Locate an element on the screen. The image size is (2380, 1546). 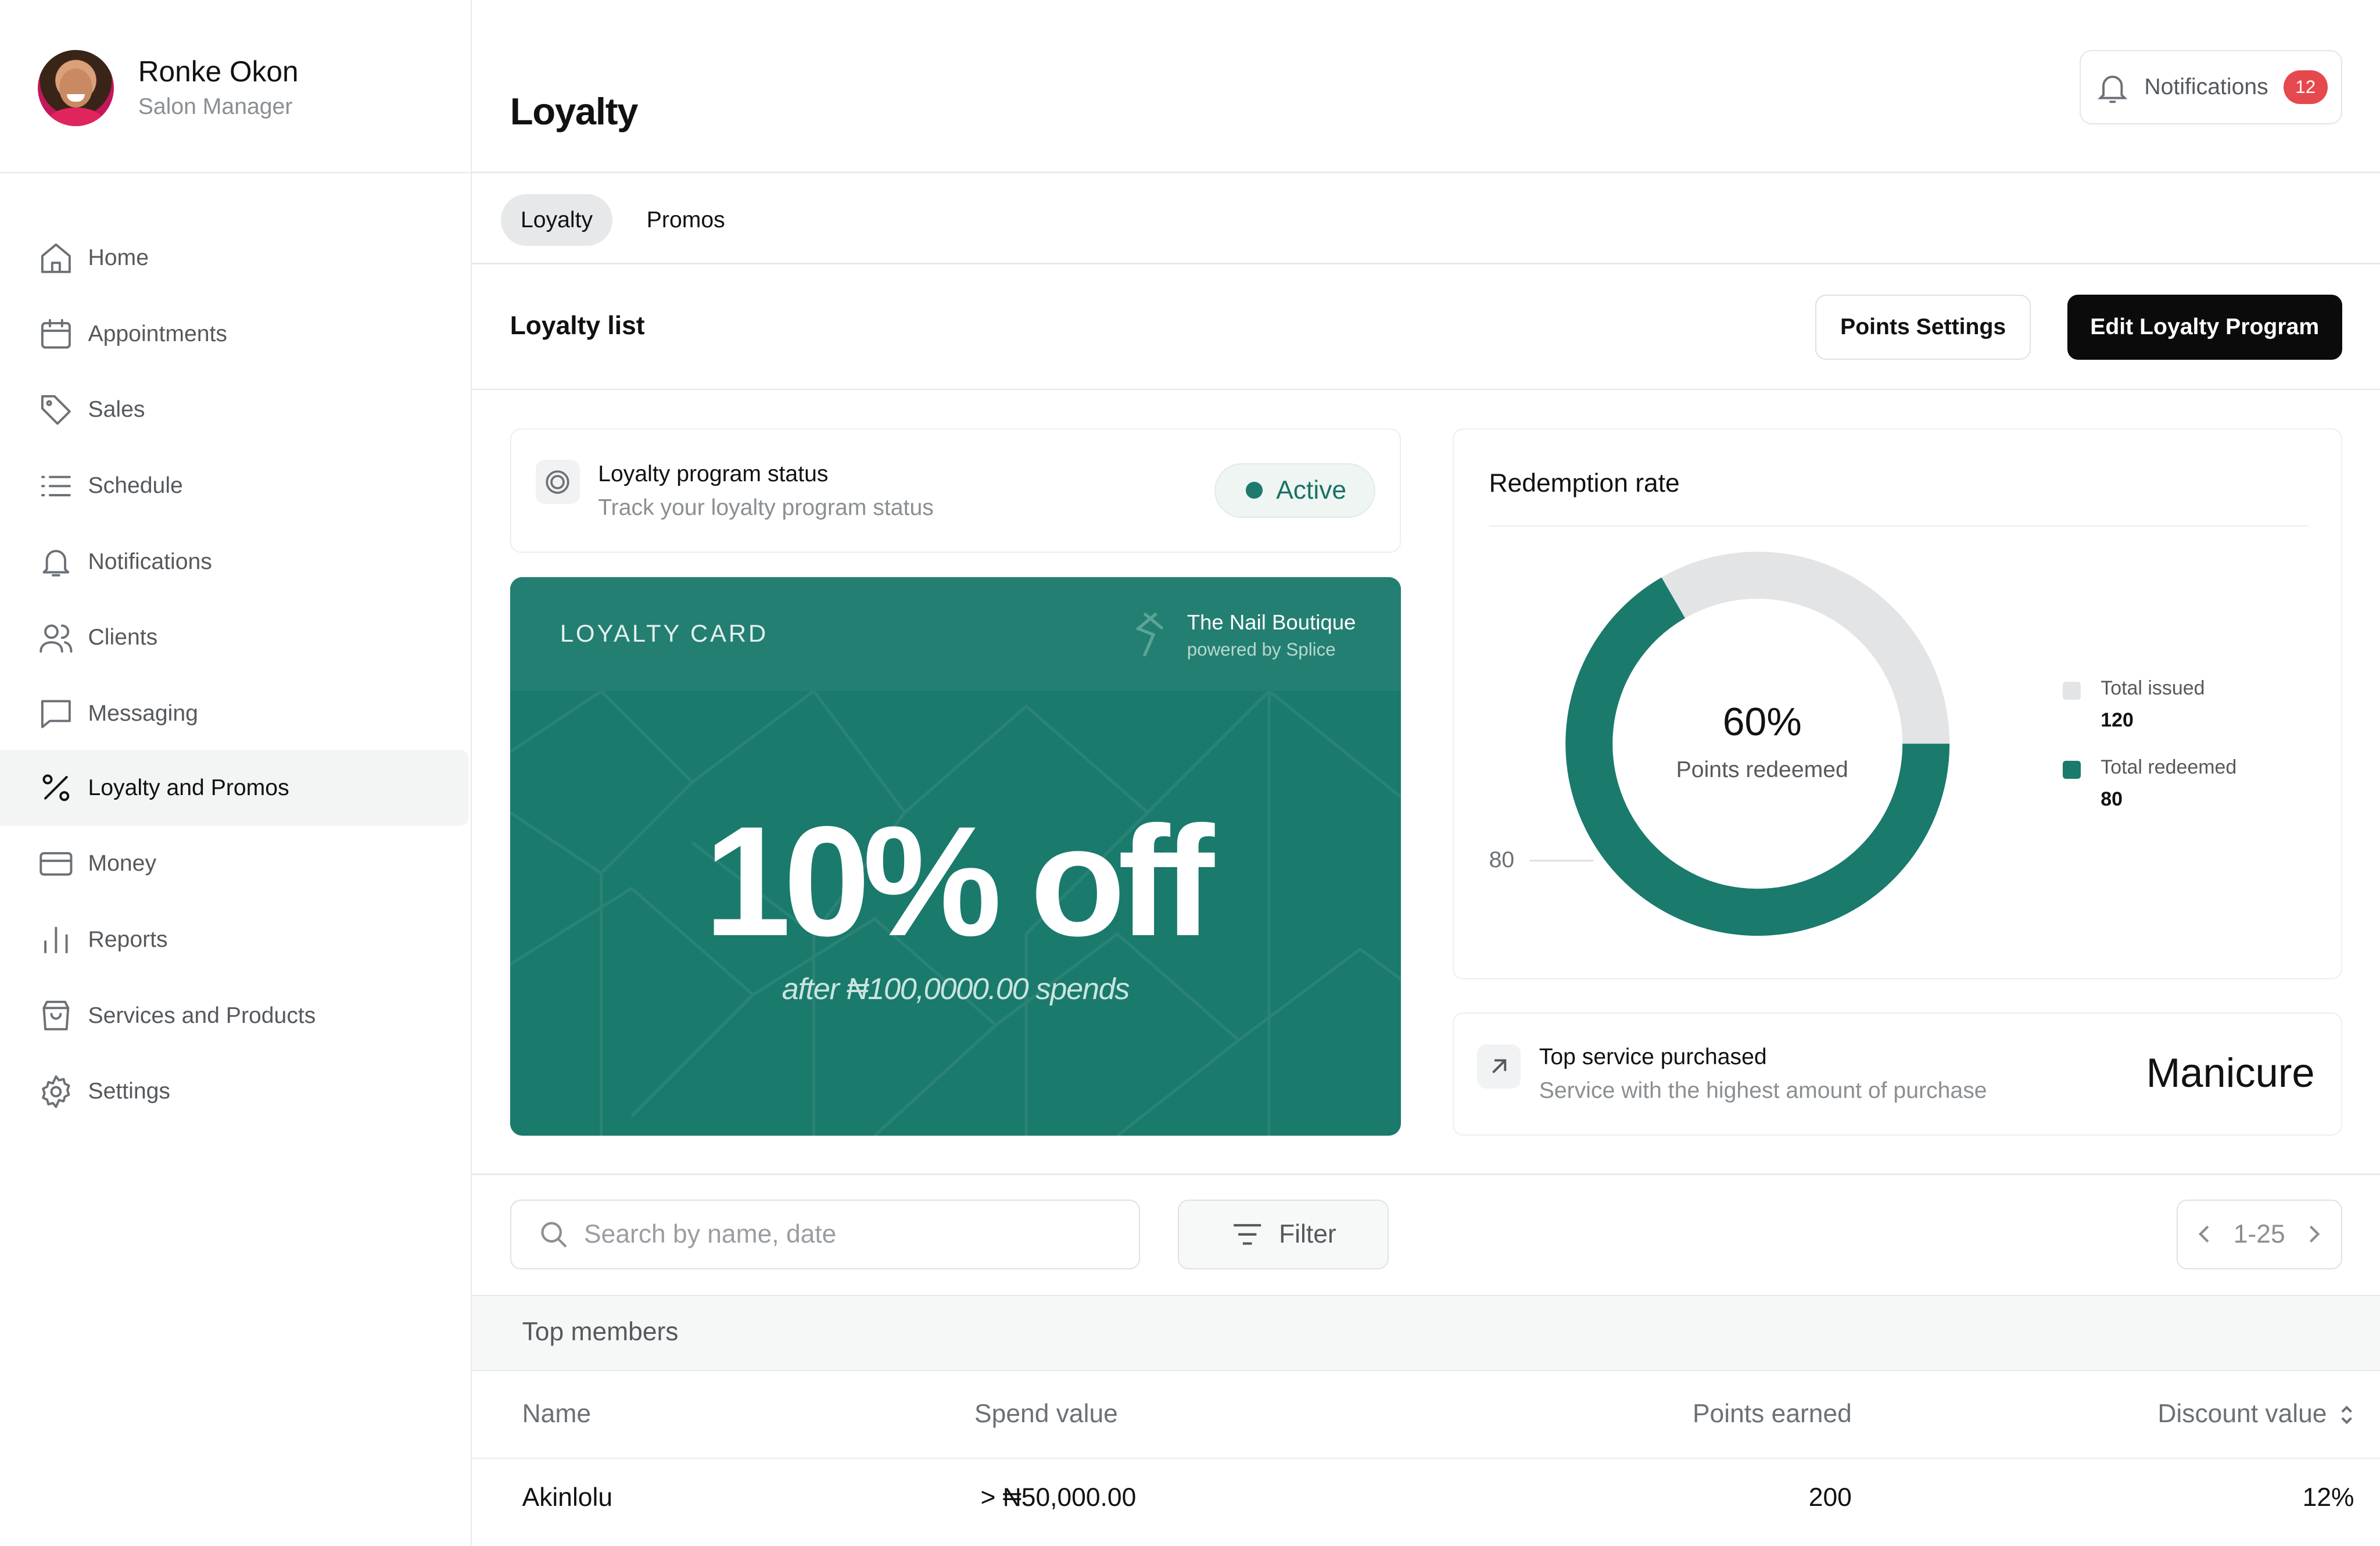
filter-button: Filter is located at coordinates (1284, 1234).